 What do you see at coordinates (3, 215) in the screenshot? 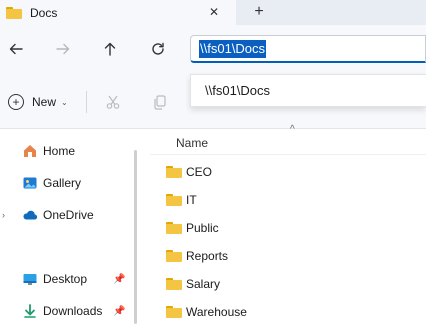
I see `expand-chevron-icon: ›` at bounding box center [3, 215].